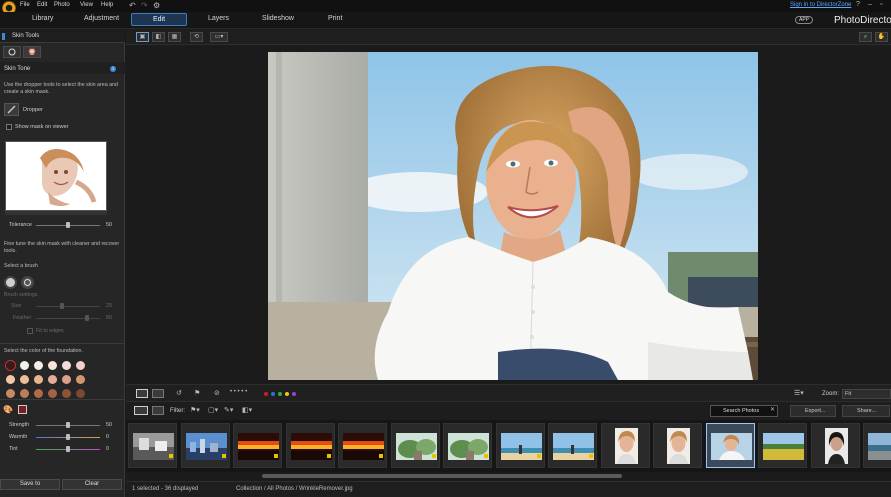 This screenshot has height=497, width=891. I want to click on tab-edit: Edit, so click(159, 19).